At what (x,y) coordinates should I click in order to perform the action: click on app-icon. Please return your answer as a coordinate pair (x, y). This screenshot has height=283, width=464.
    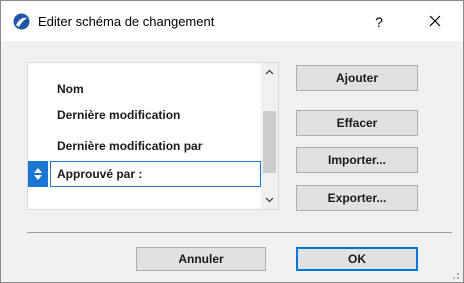
    Looking at the image, I should click on (21, 21).